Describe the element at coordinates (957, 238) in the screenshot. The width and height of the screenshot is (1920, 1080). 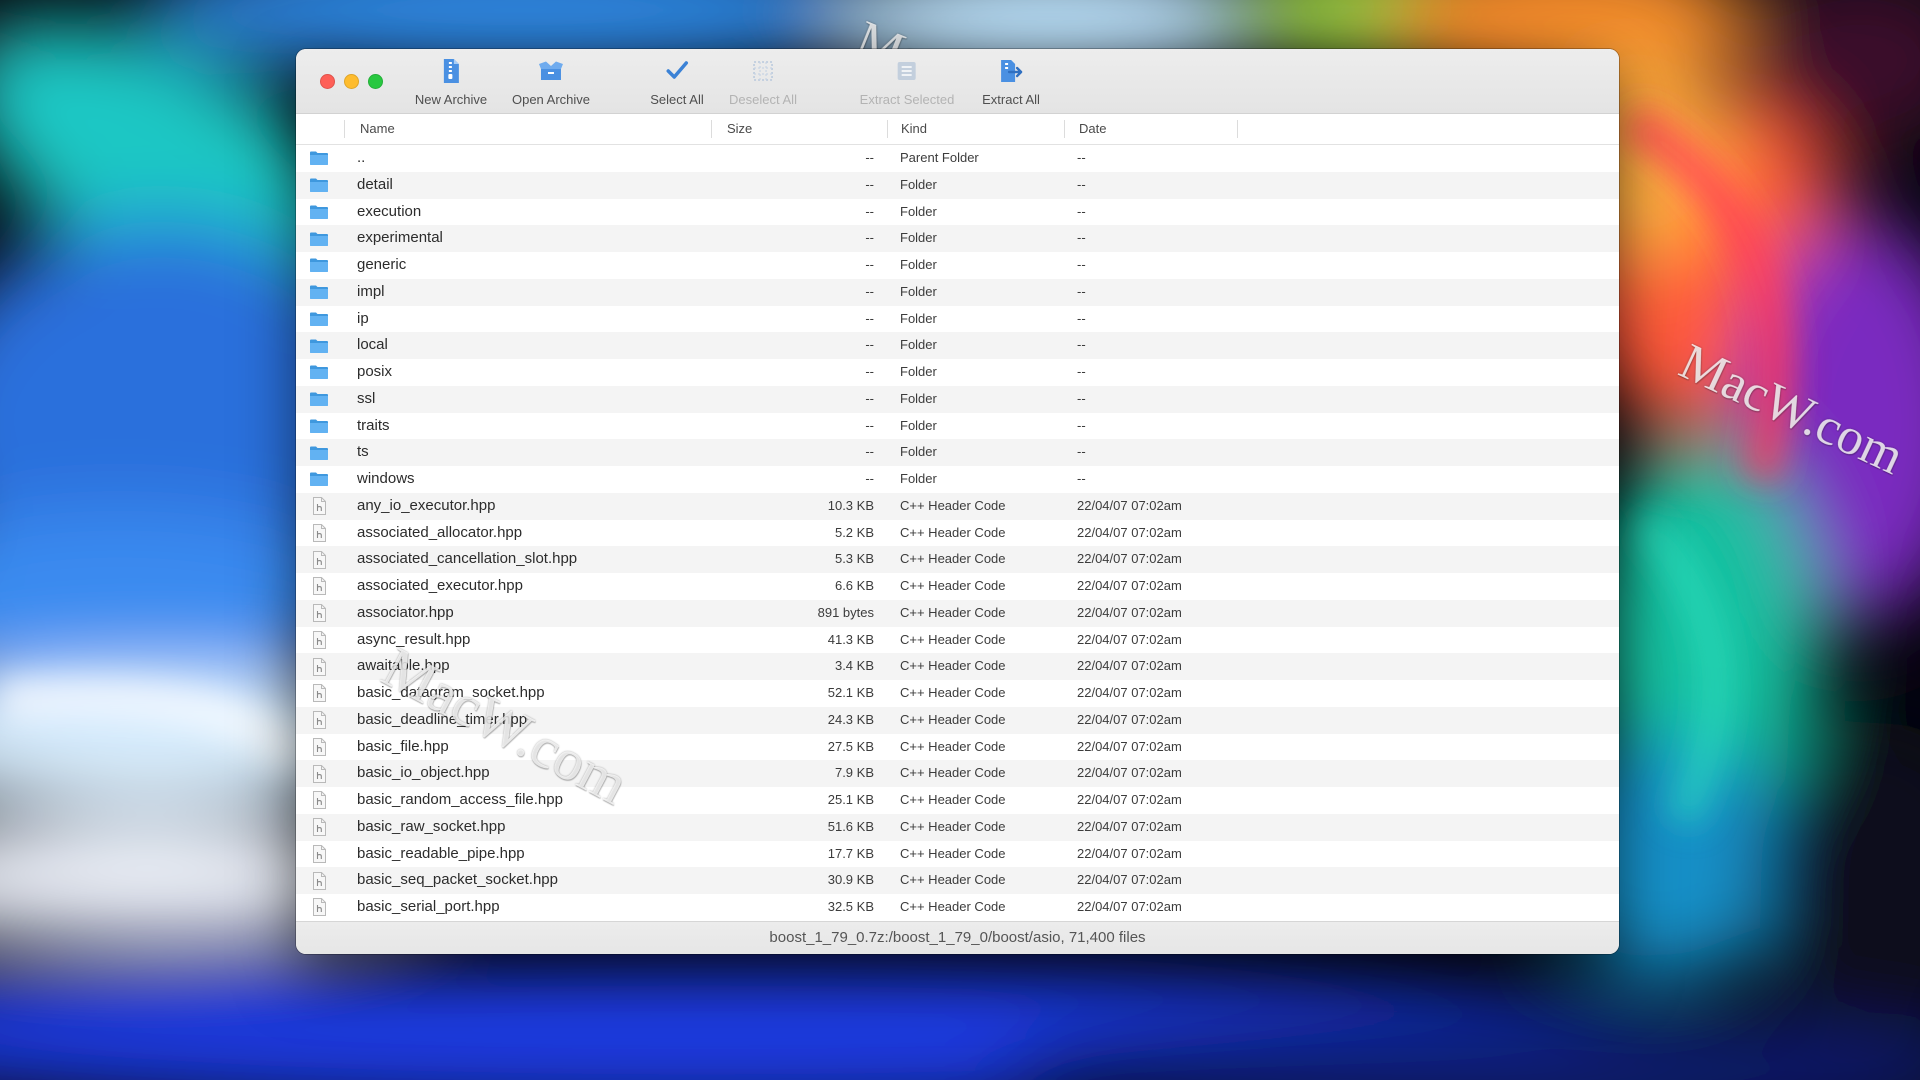
I see `table-row: experimental -- Folder --` at that location.